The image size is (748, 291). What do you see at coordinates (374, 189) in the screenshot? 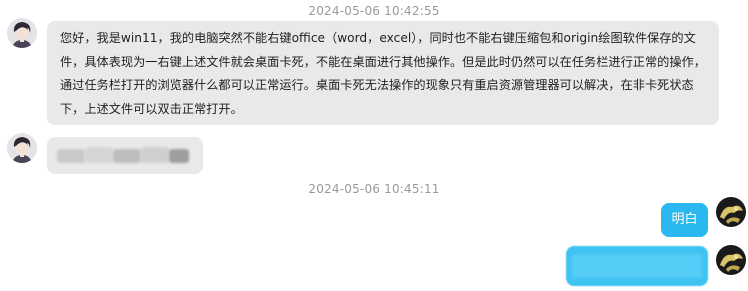
I see `timestamp: 2024-05-06 10:45:11` at bounding box center [374, 189].